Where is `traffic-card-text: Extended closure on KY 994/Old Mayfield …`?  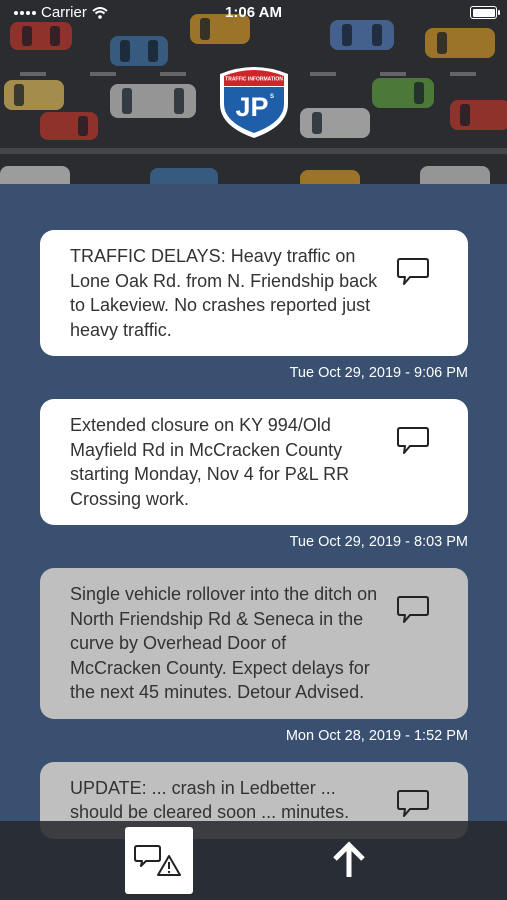
traffic-card-text: Extended closure on KY 994/Old Mayfield … is located at coordinates (210, 462).